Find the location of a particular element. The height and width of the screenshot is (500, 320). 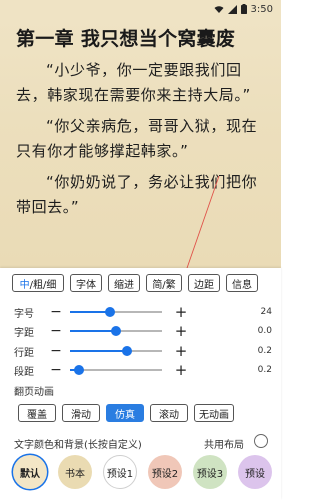

page-animation-options: 覆盖 滑动 仿真 滚动 无动画 is located at coordinates (126, 413).